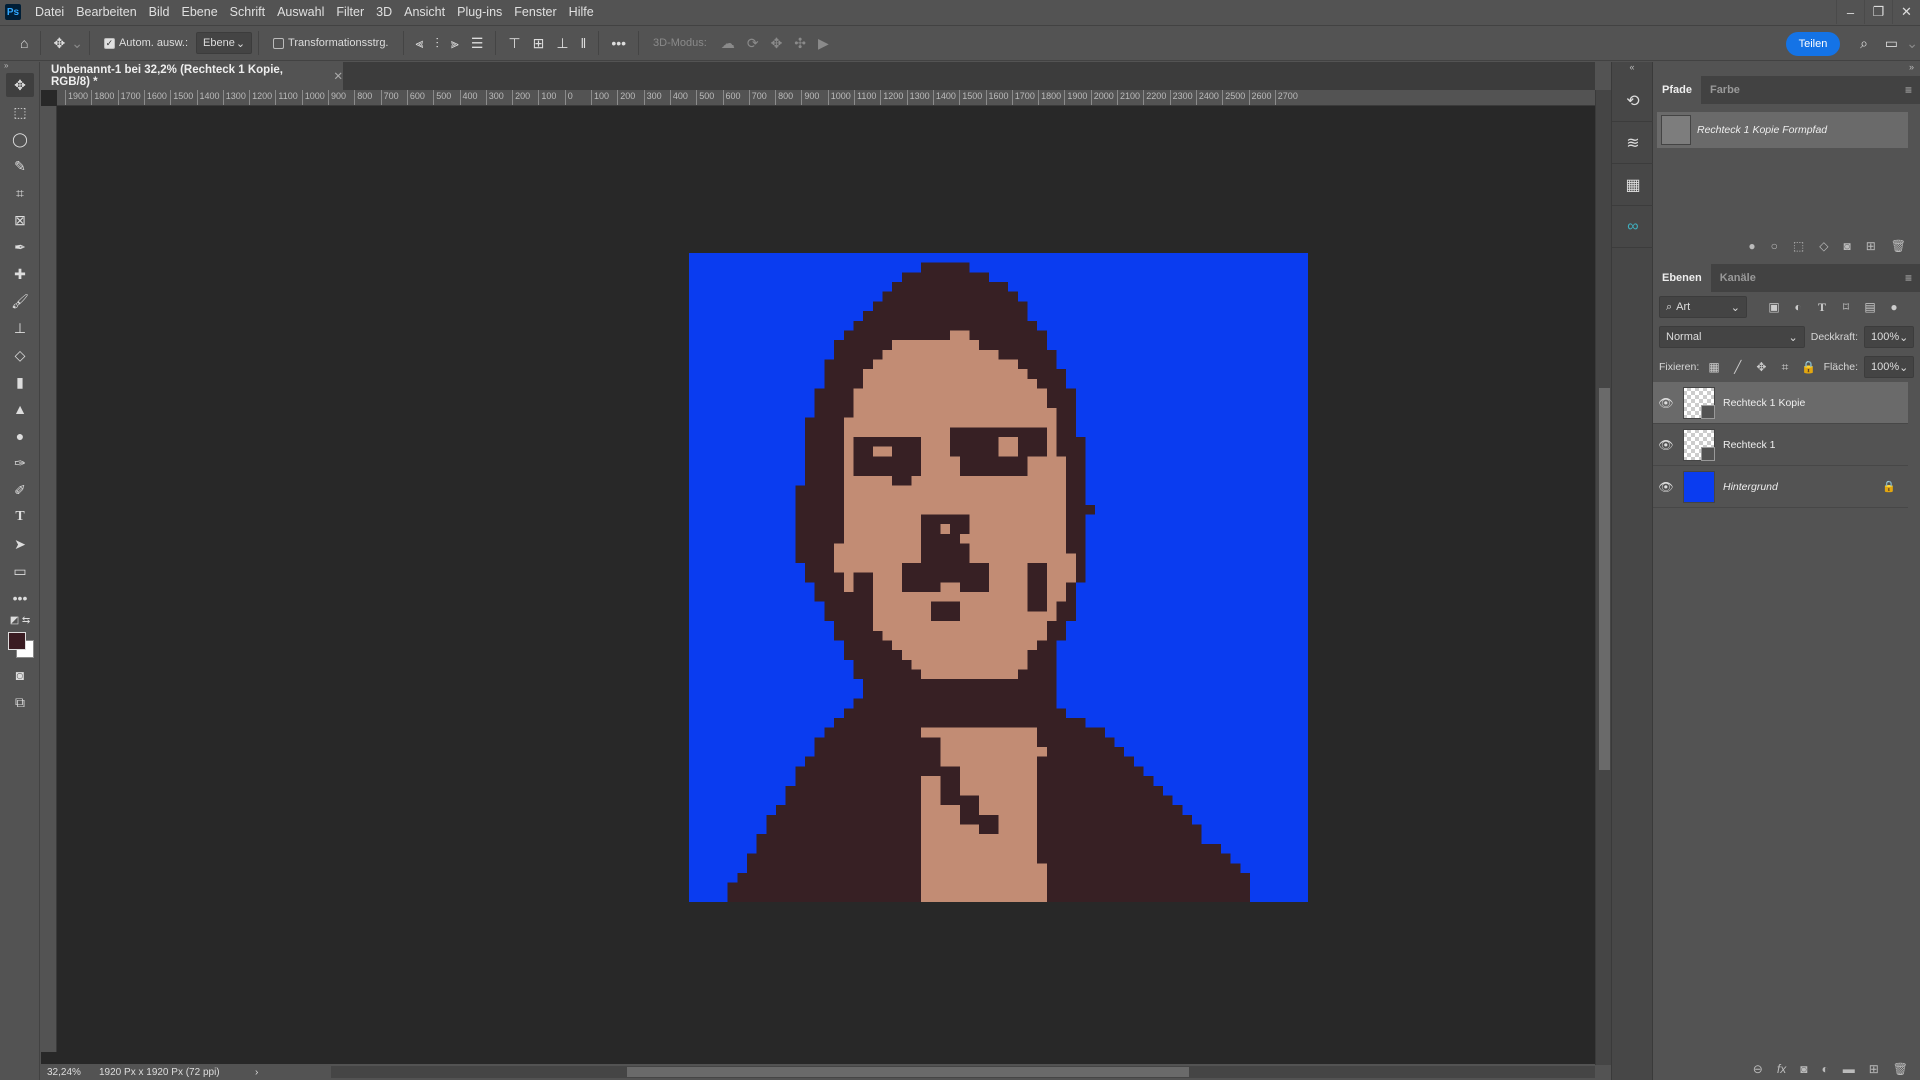 This screenshot has width=1920, height=1080. What do you see at coordinates (963, 1072) in the screenshot?
I see `horizontal-scrollbar` at bounding box center [963, 1072].